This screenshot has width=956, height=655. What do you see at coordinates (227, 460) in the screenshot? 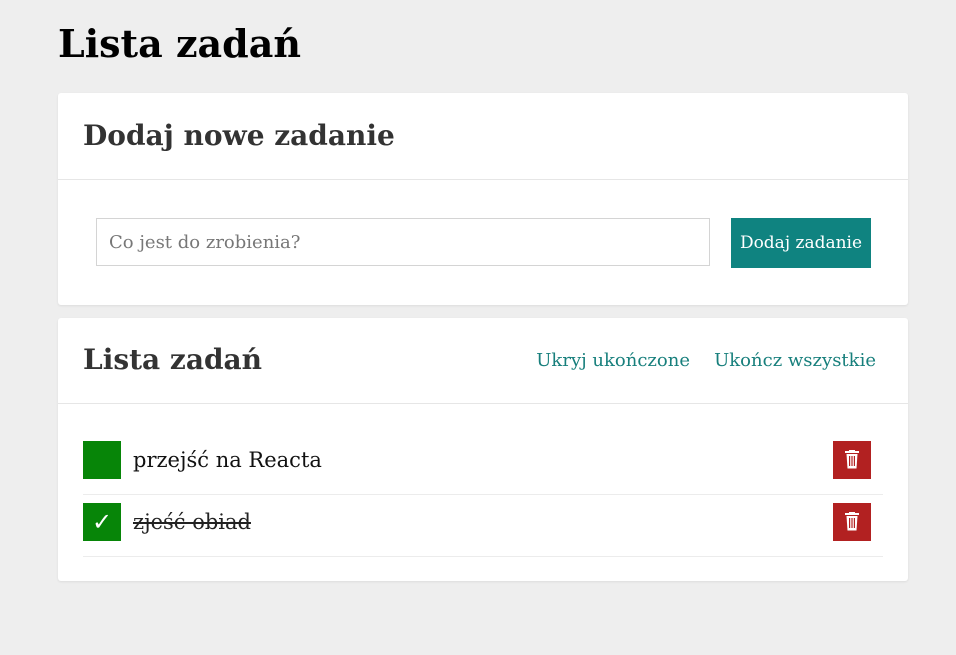
I see `task-text: przejść na Reacta` at bounding box center [227, 460].